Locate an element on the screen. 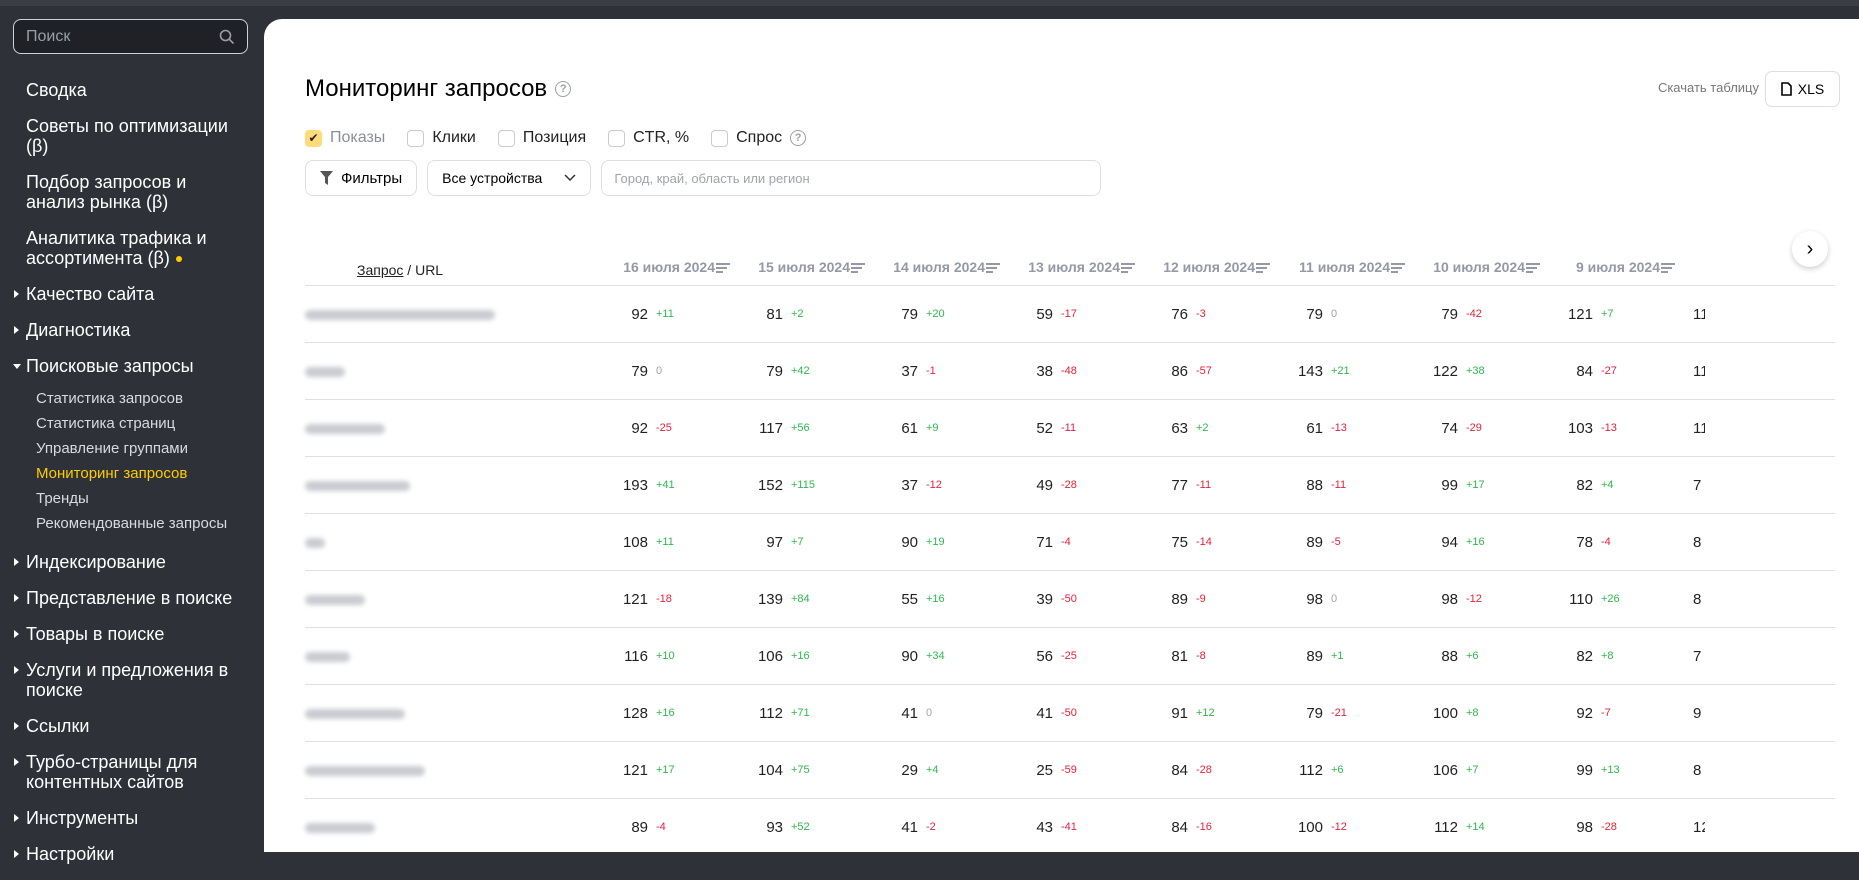 This screenshot has height=880, width=1859. sidebar-item-site-quality: Качество сайта is located at coordinates (132, 294).